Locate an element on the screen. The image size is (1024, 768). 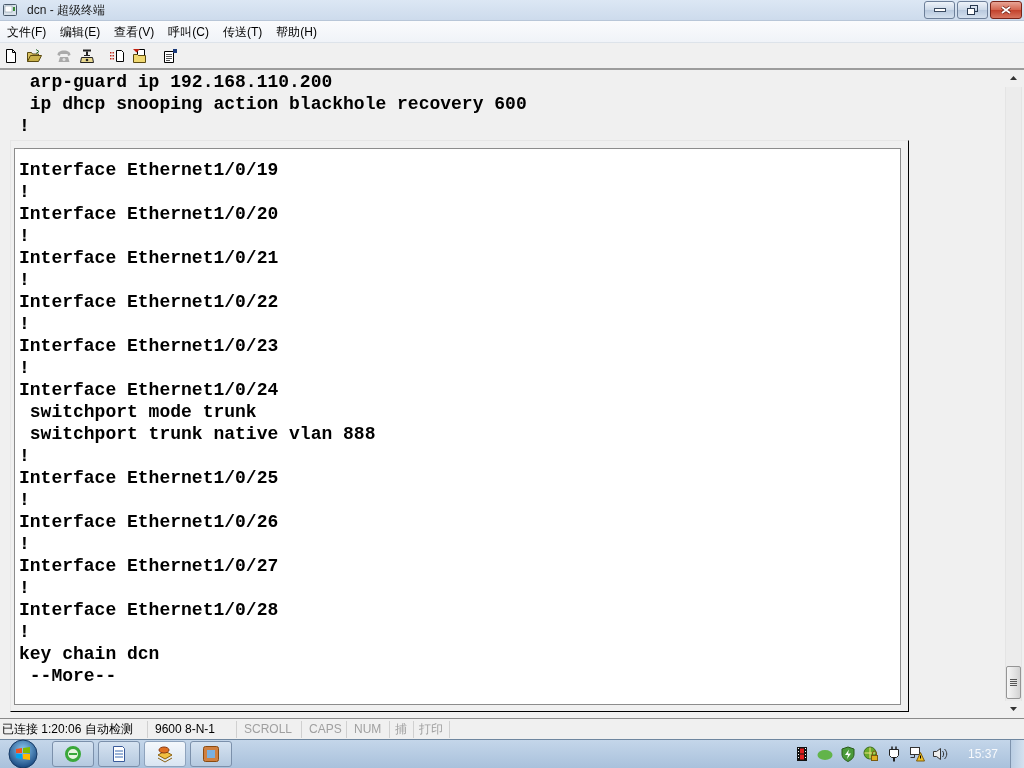
folder-icon is located at coordinates (34, 55).